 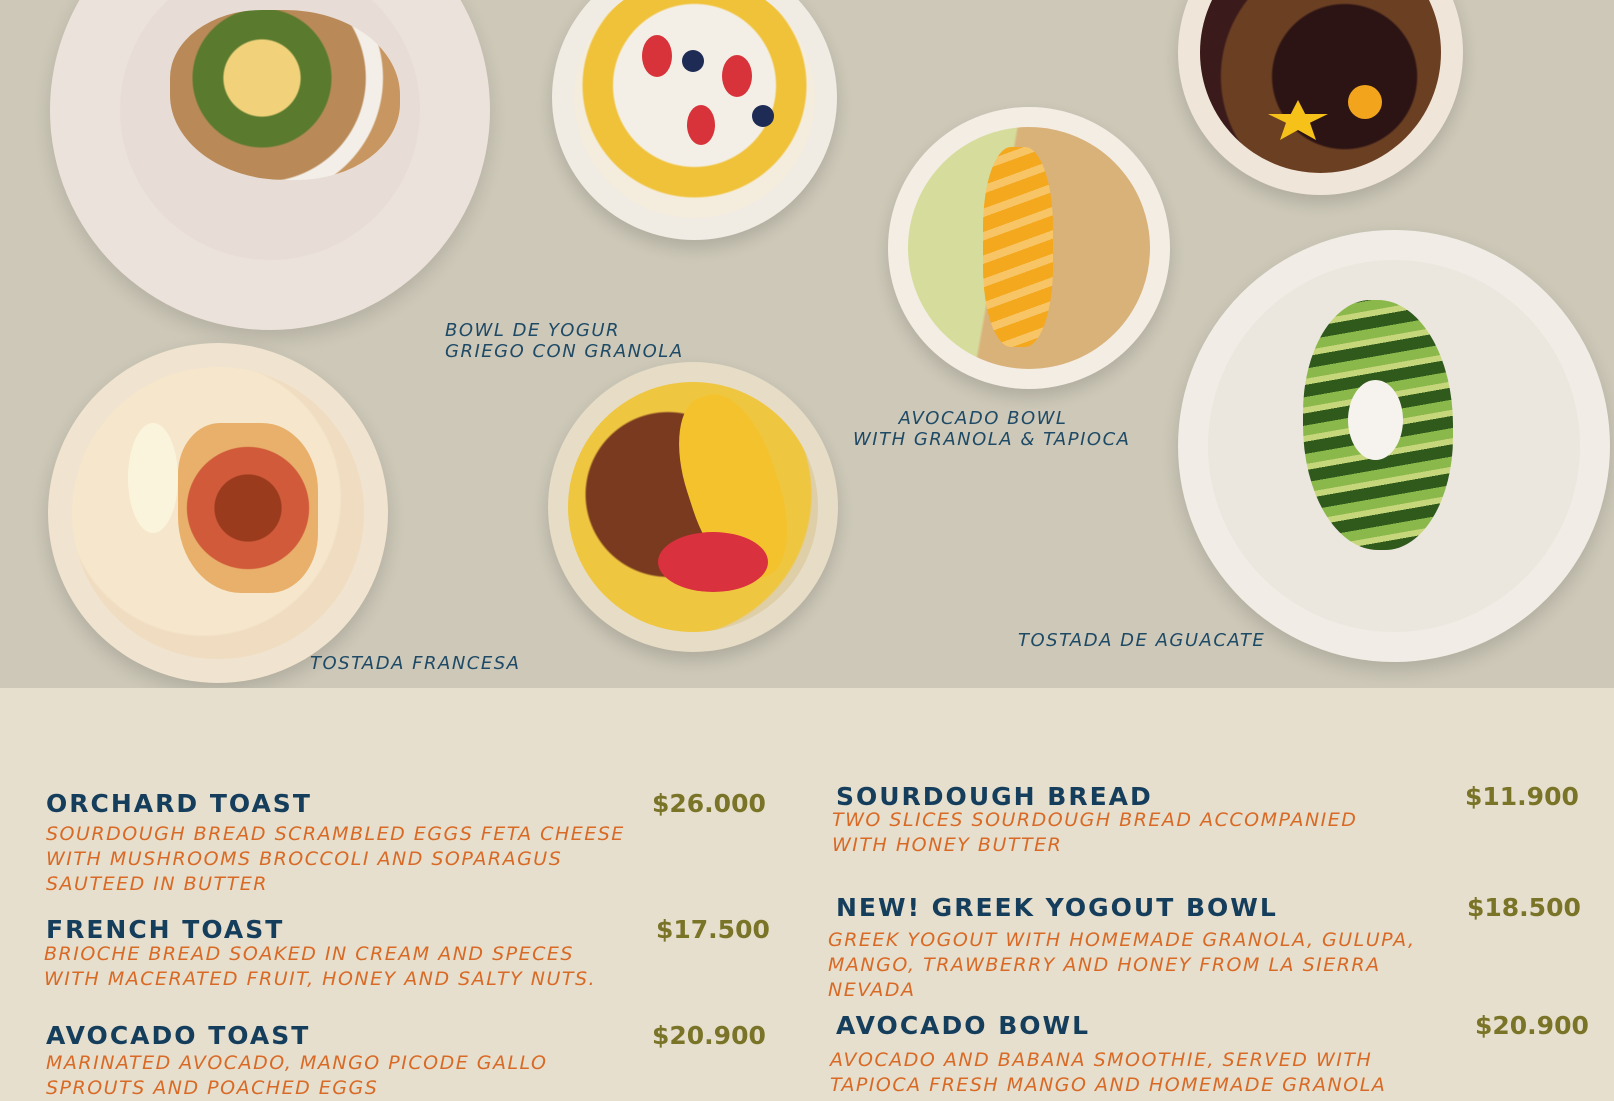 What do you see at coordinates (713, 929) in the screenshot?
I see `item-price-french-toast: $17.500` at bounding box center [713, 929].